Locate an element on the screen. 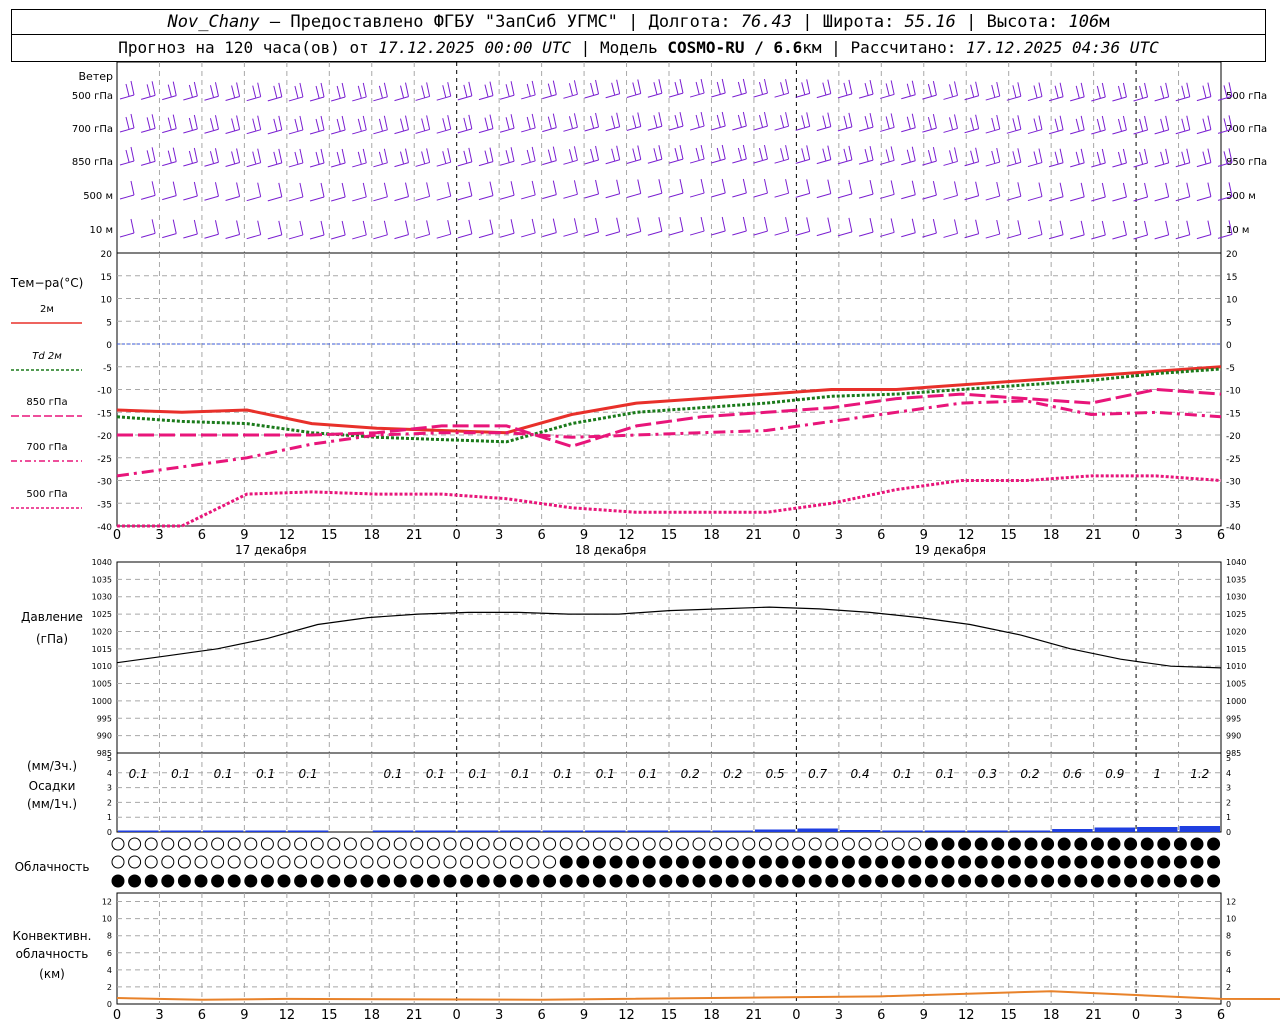 This screenshot has width=1280, height=1024. precip-tick-left: 5 is located at coordinates (109, 758).